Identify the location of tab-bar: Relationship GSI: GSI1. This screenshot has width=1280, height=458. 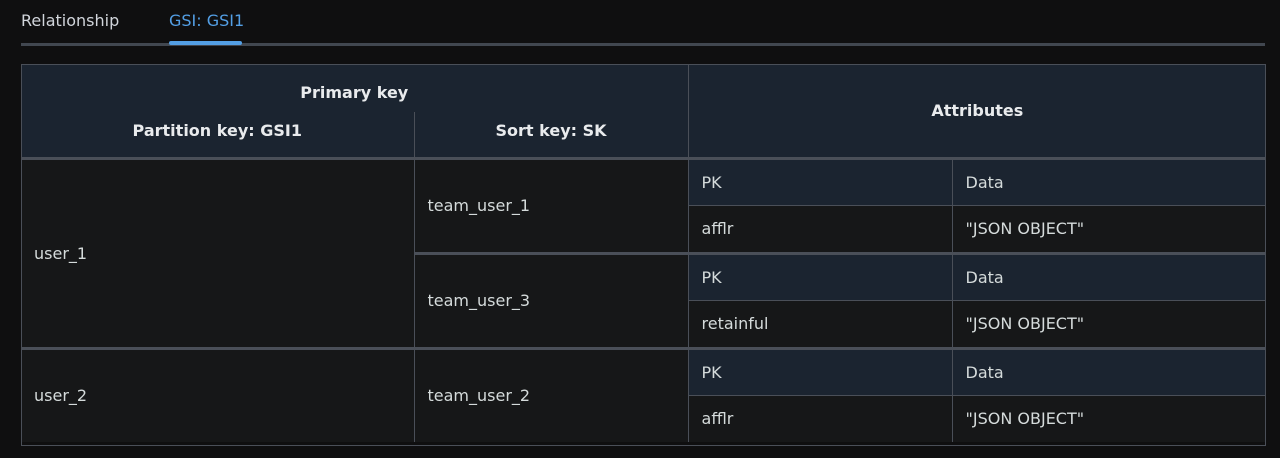
(643, 23).